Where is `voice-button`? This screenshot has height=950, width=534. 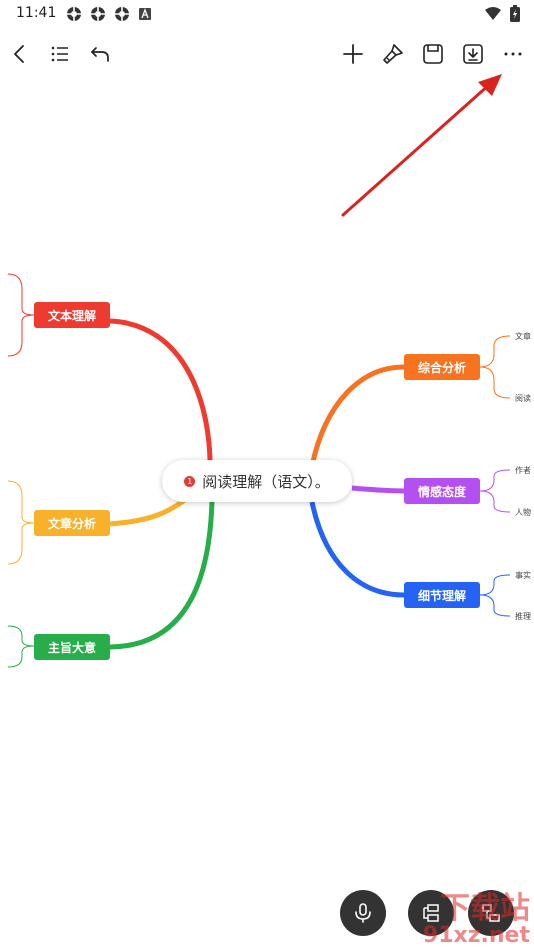 voice-button is located at coordinates (363, 913).